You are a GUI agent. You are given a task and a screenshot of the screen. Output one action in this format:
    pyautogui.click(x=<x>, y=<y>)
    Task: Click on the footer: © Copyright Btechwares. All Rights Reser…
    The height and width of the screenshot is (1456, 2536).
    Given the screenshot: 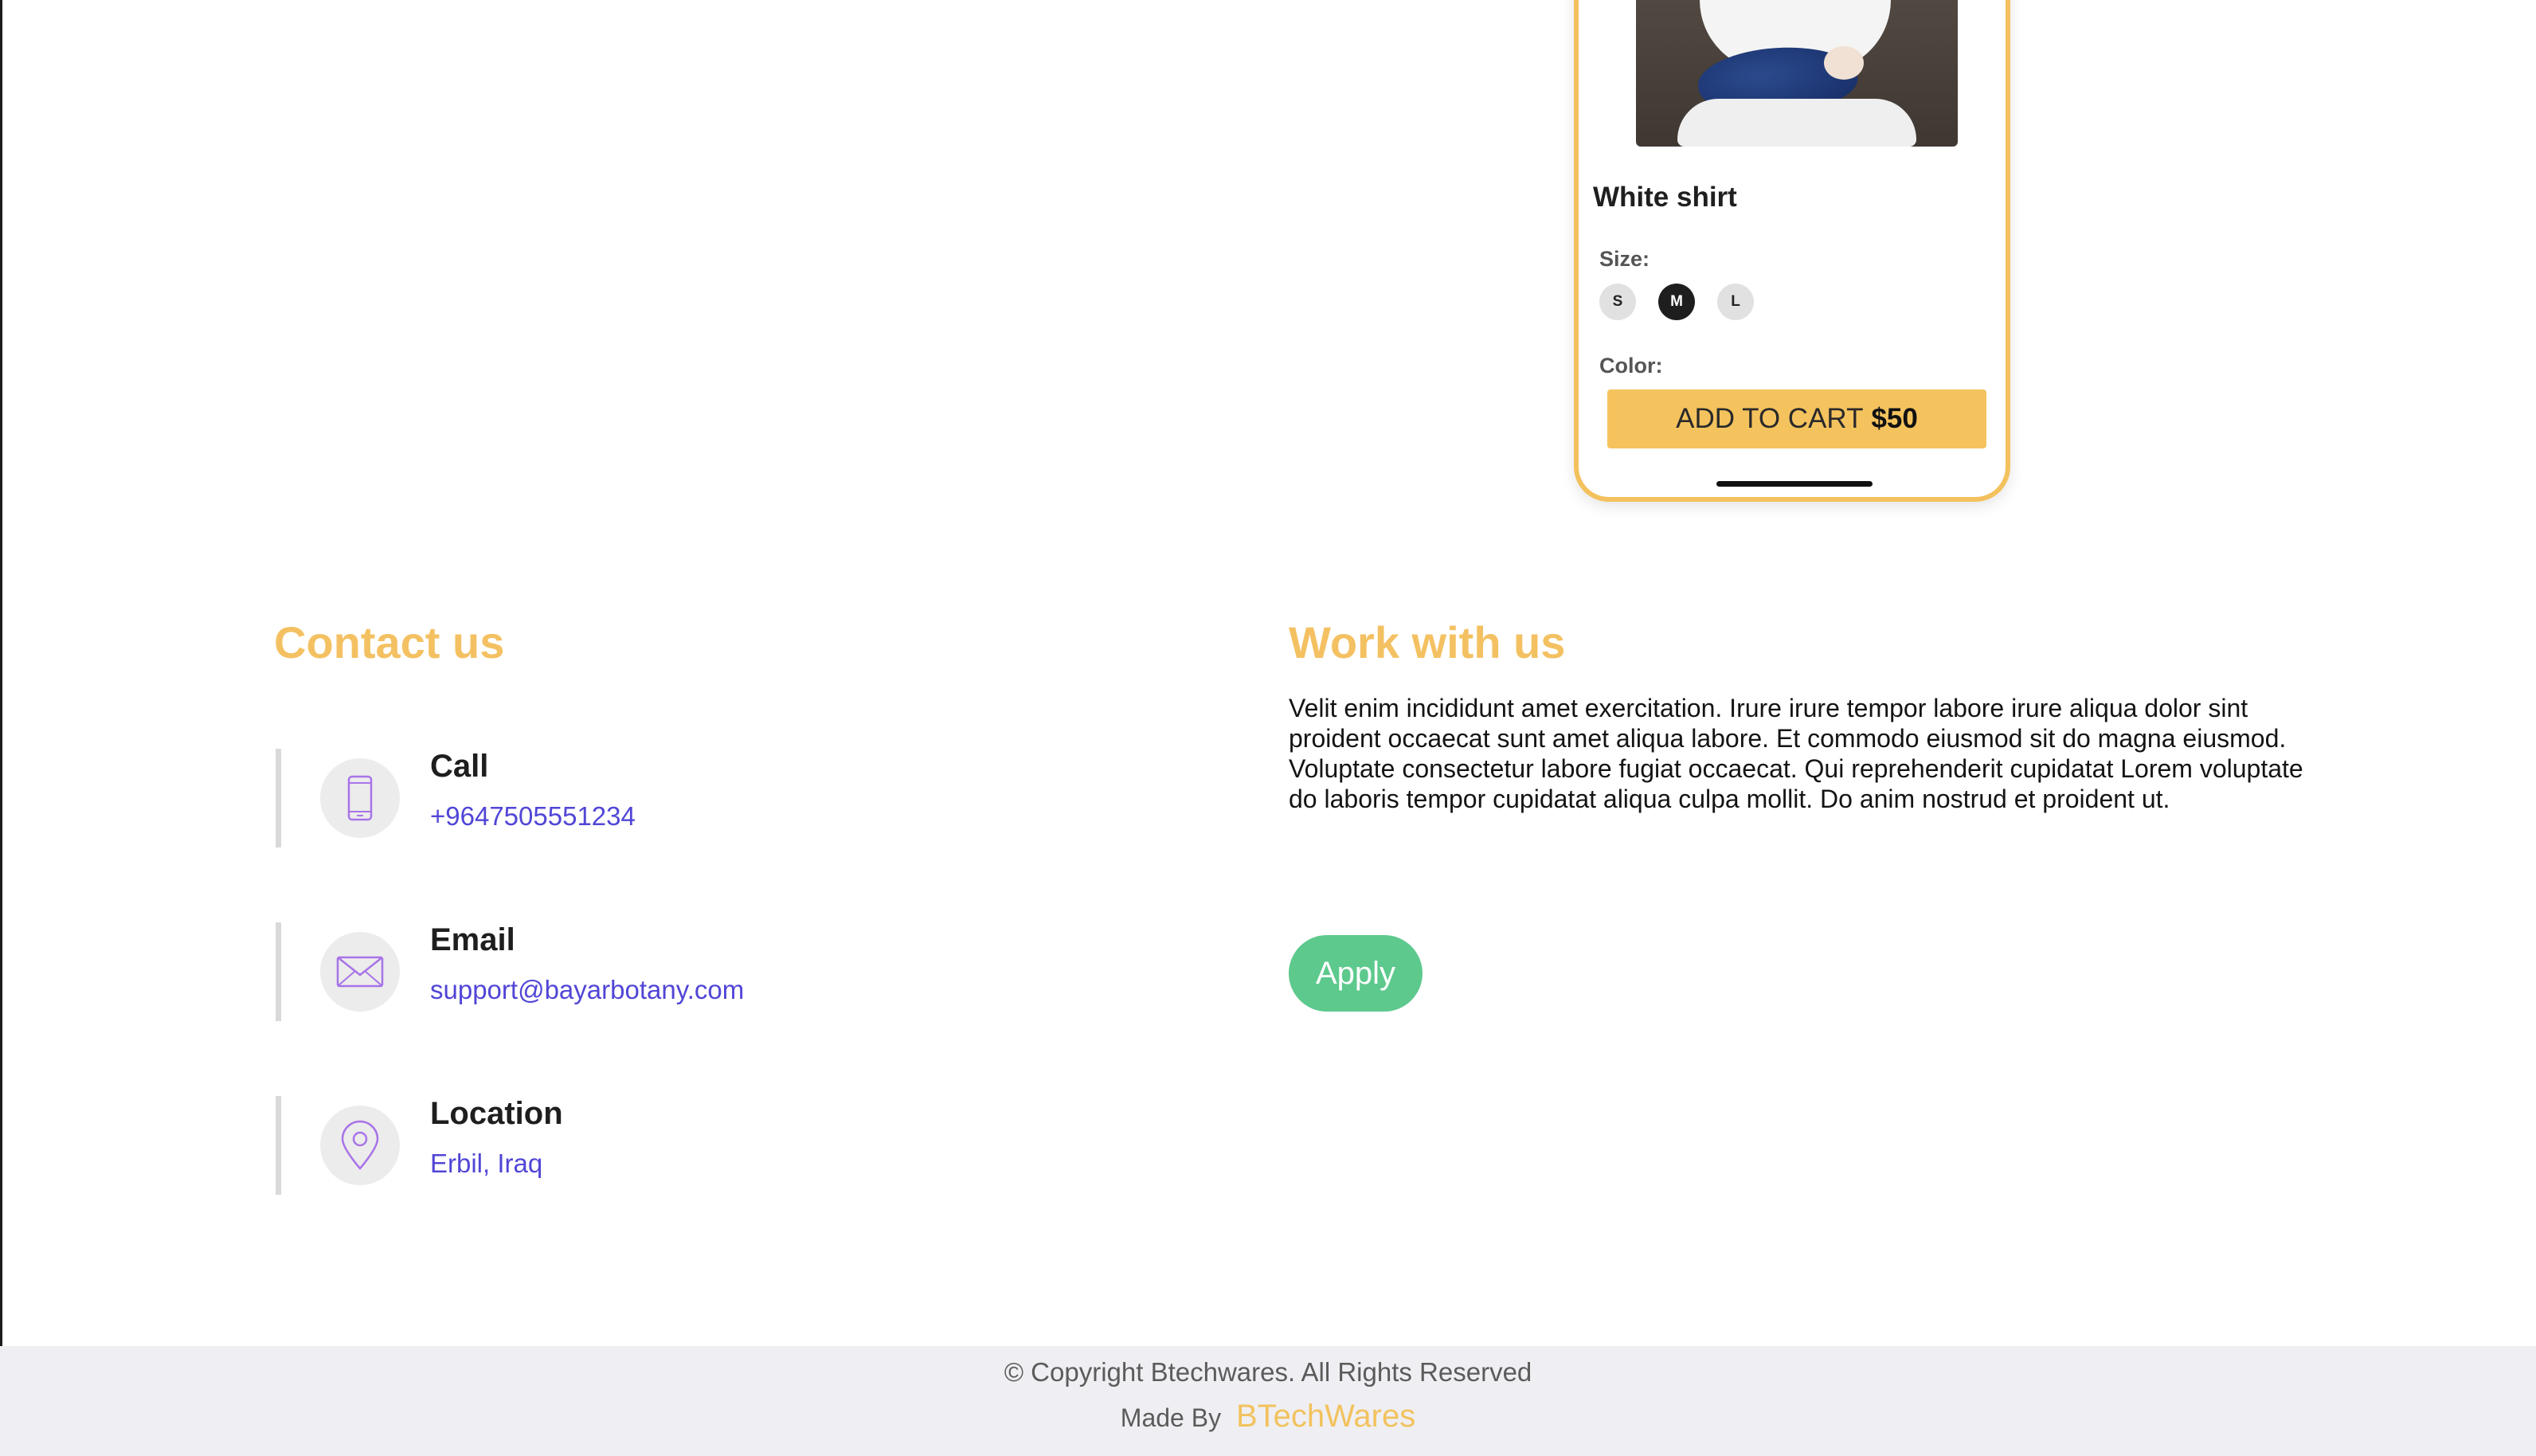 What is the action you would take?
    pyautogui.click(x=1268, y=1401)
    